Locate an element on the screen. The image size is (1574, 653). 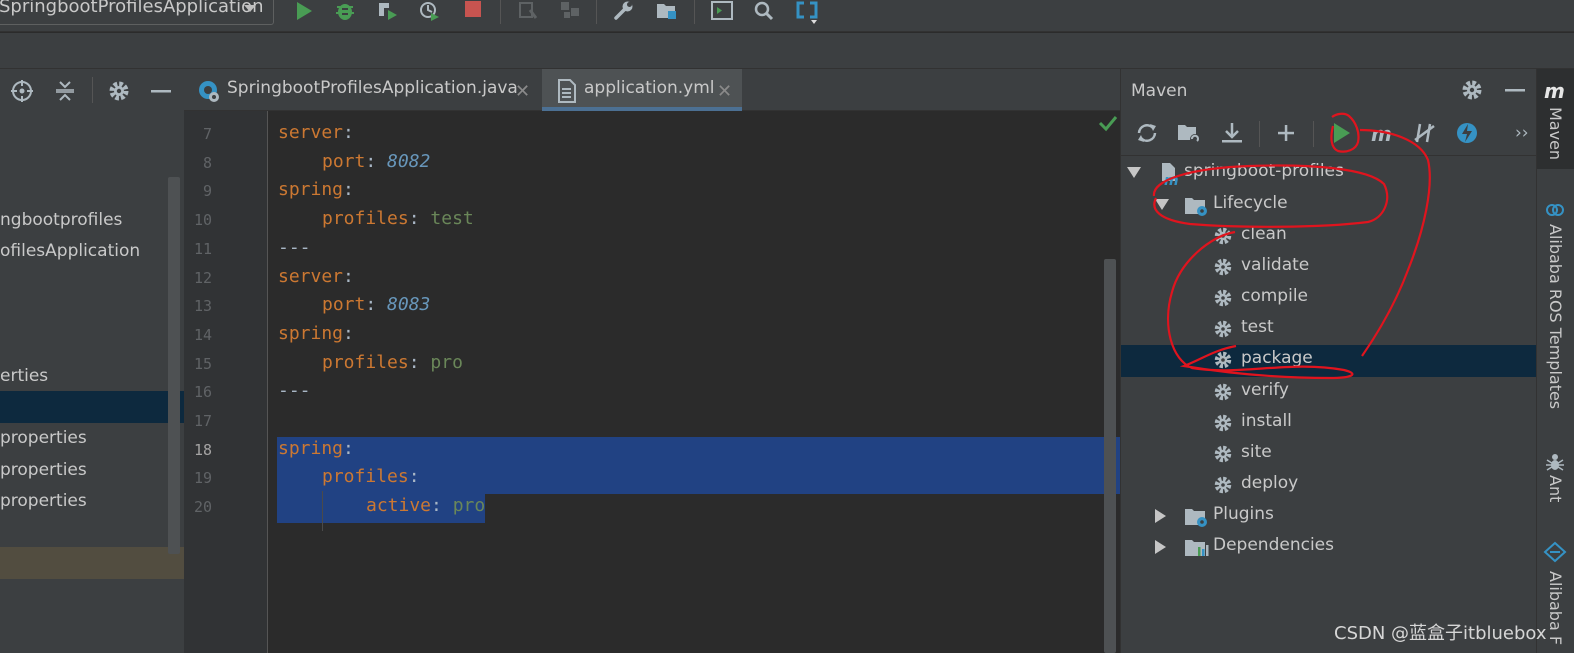
tab-springboot-profiles-application-java: SpringbootProfilesApplication.java ✕ is located at coordinates (363, 90).